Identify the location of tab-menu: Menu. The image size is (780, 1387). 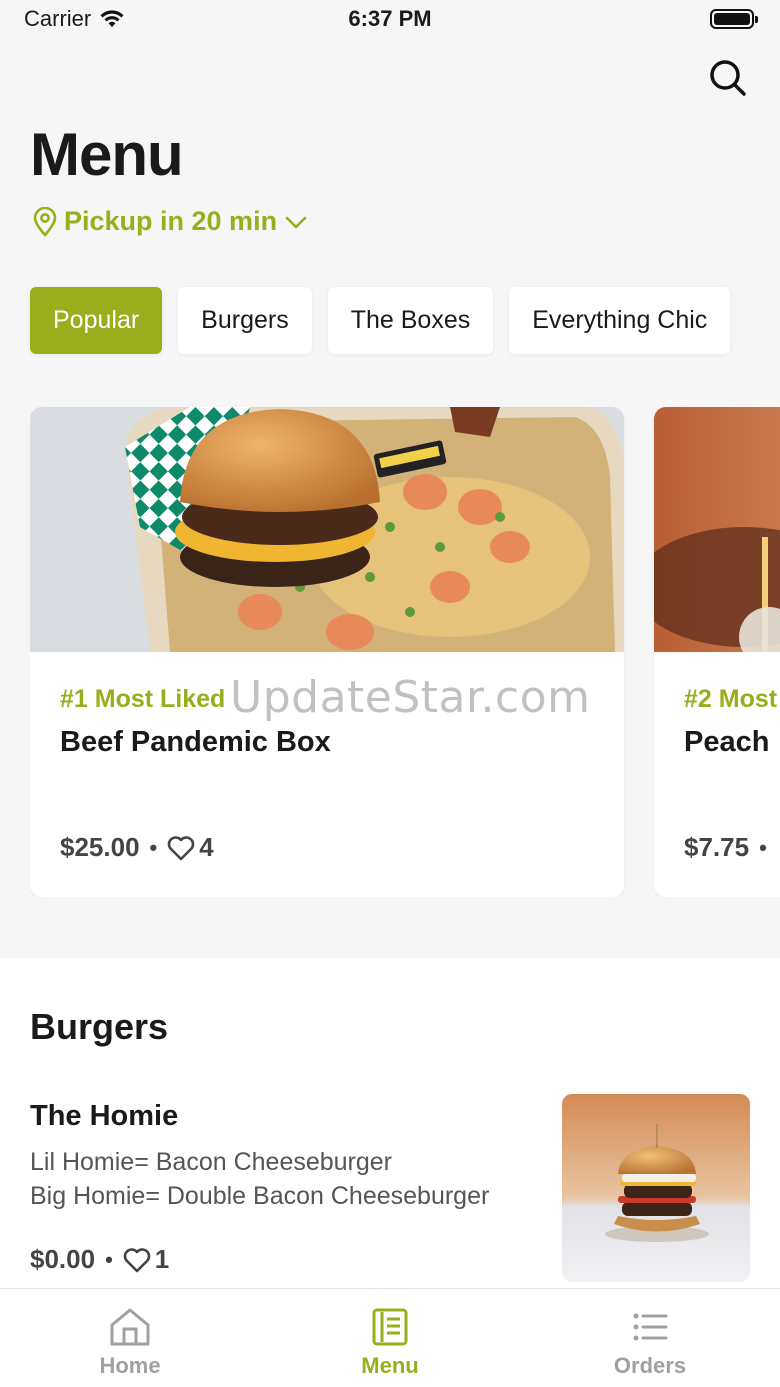
(390, 1338).